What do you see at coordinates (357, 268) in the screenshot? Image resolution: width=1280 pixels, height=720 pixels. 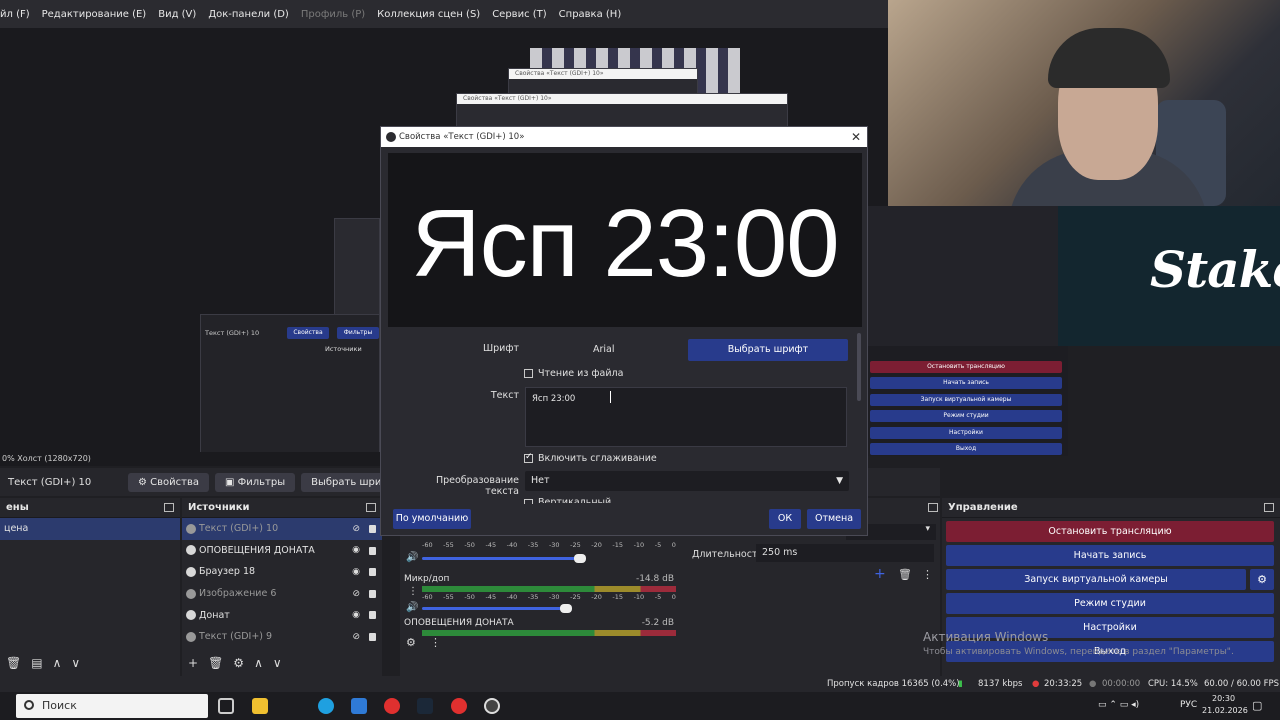 I see `nested-window` at bounding box center [357, 268].